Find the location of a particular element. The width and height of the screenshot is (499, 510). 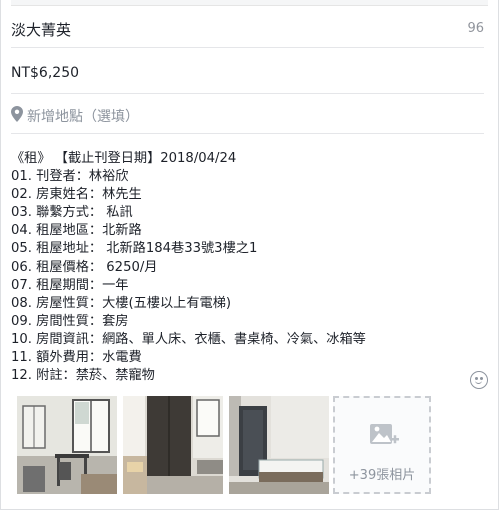

description-line: 12. 附註：禁菸、禁寵物 is located at coordinates (83, 376).